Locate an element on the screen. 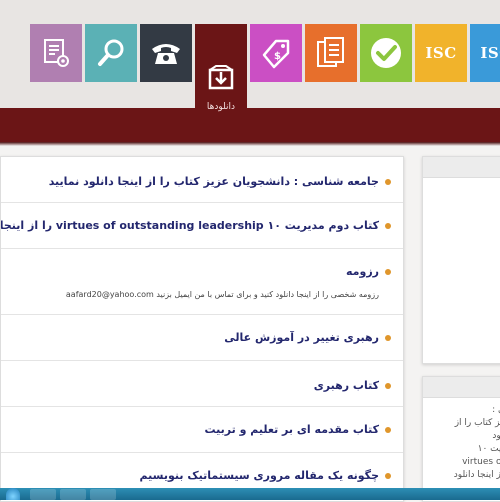  phone-icon is located at coordinates (166, 54).